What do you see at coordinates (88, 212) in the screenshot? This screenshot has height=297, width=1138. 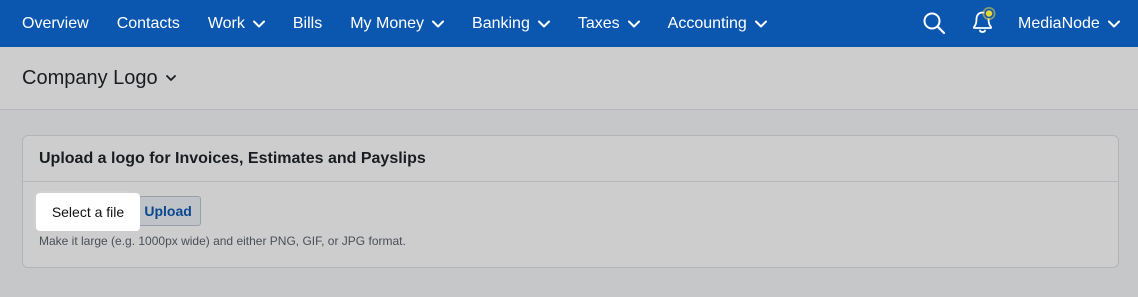 I see `select-file-button: Select a file` at bounding box center [88, 212].